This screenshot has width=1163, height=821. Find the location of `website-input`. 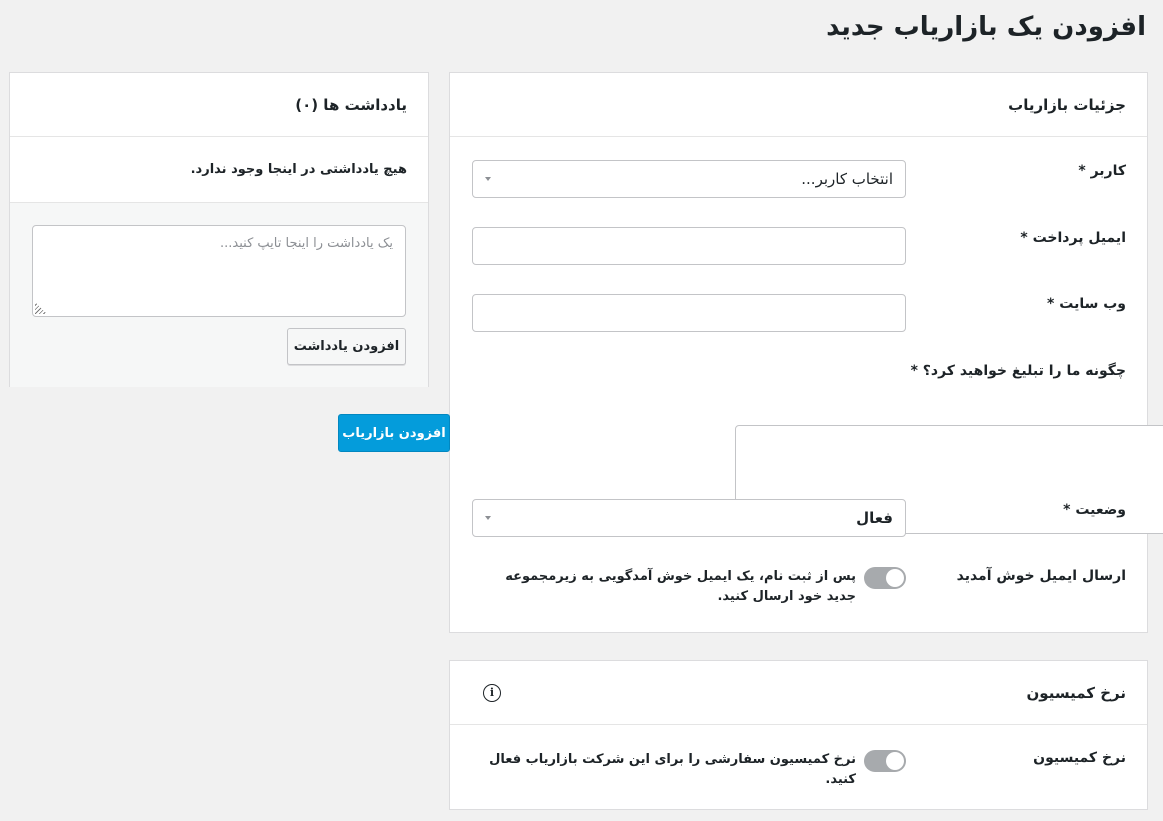

website-input is located at coordinates (689, 313).